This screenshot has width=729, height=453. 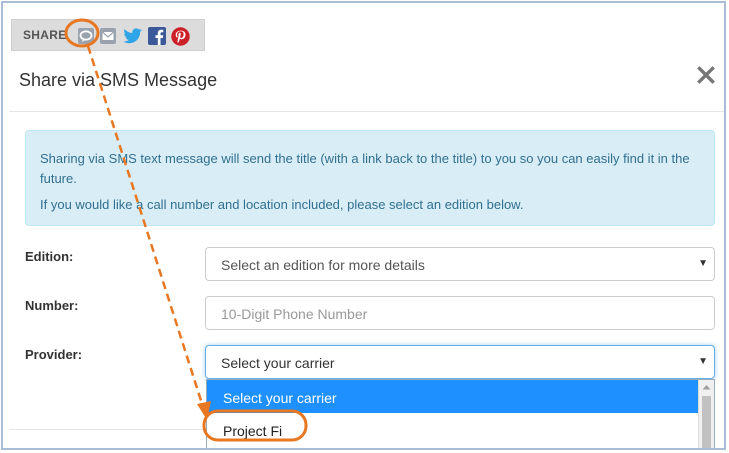 What do you see at coordinates (706, 422) in the screenshot?
I see `scrollbar-thumb` at bounding box center [706, 422].